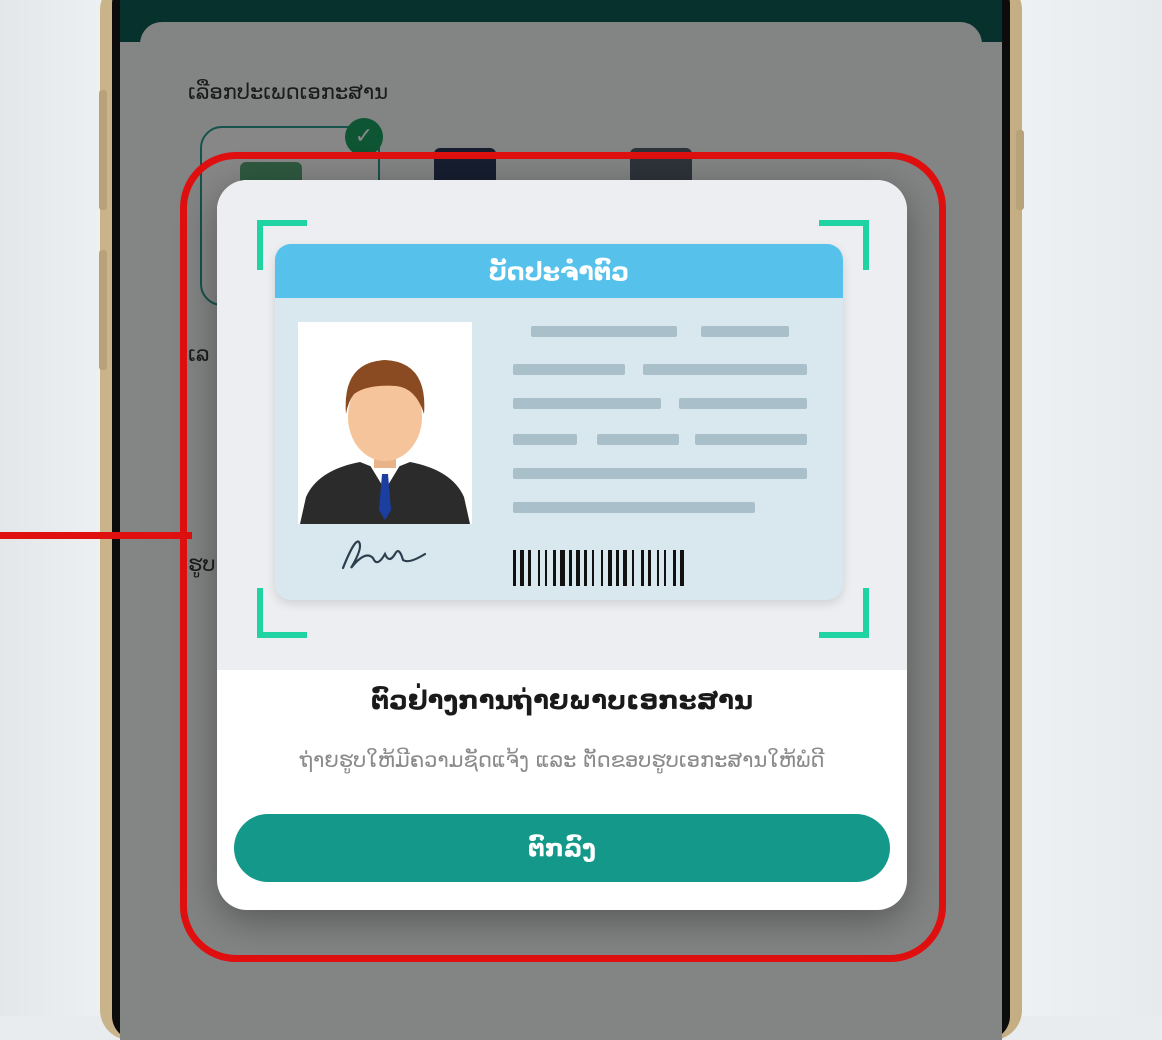  Describe the element at coordinates (1091, 508) in the screenshot. I see `background-right` at that location.